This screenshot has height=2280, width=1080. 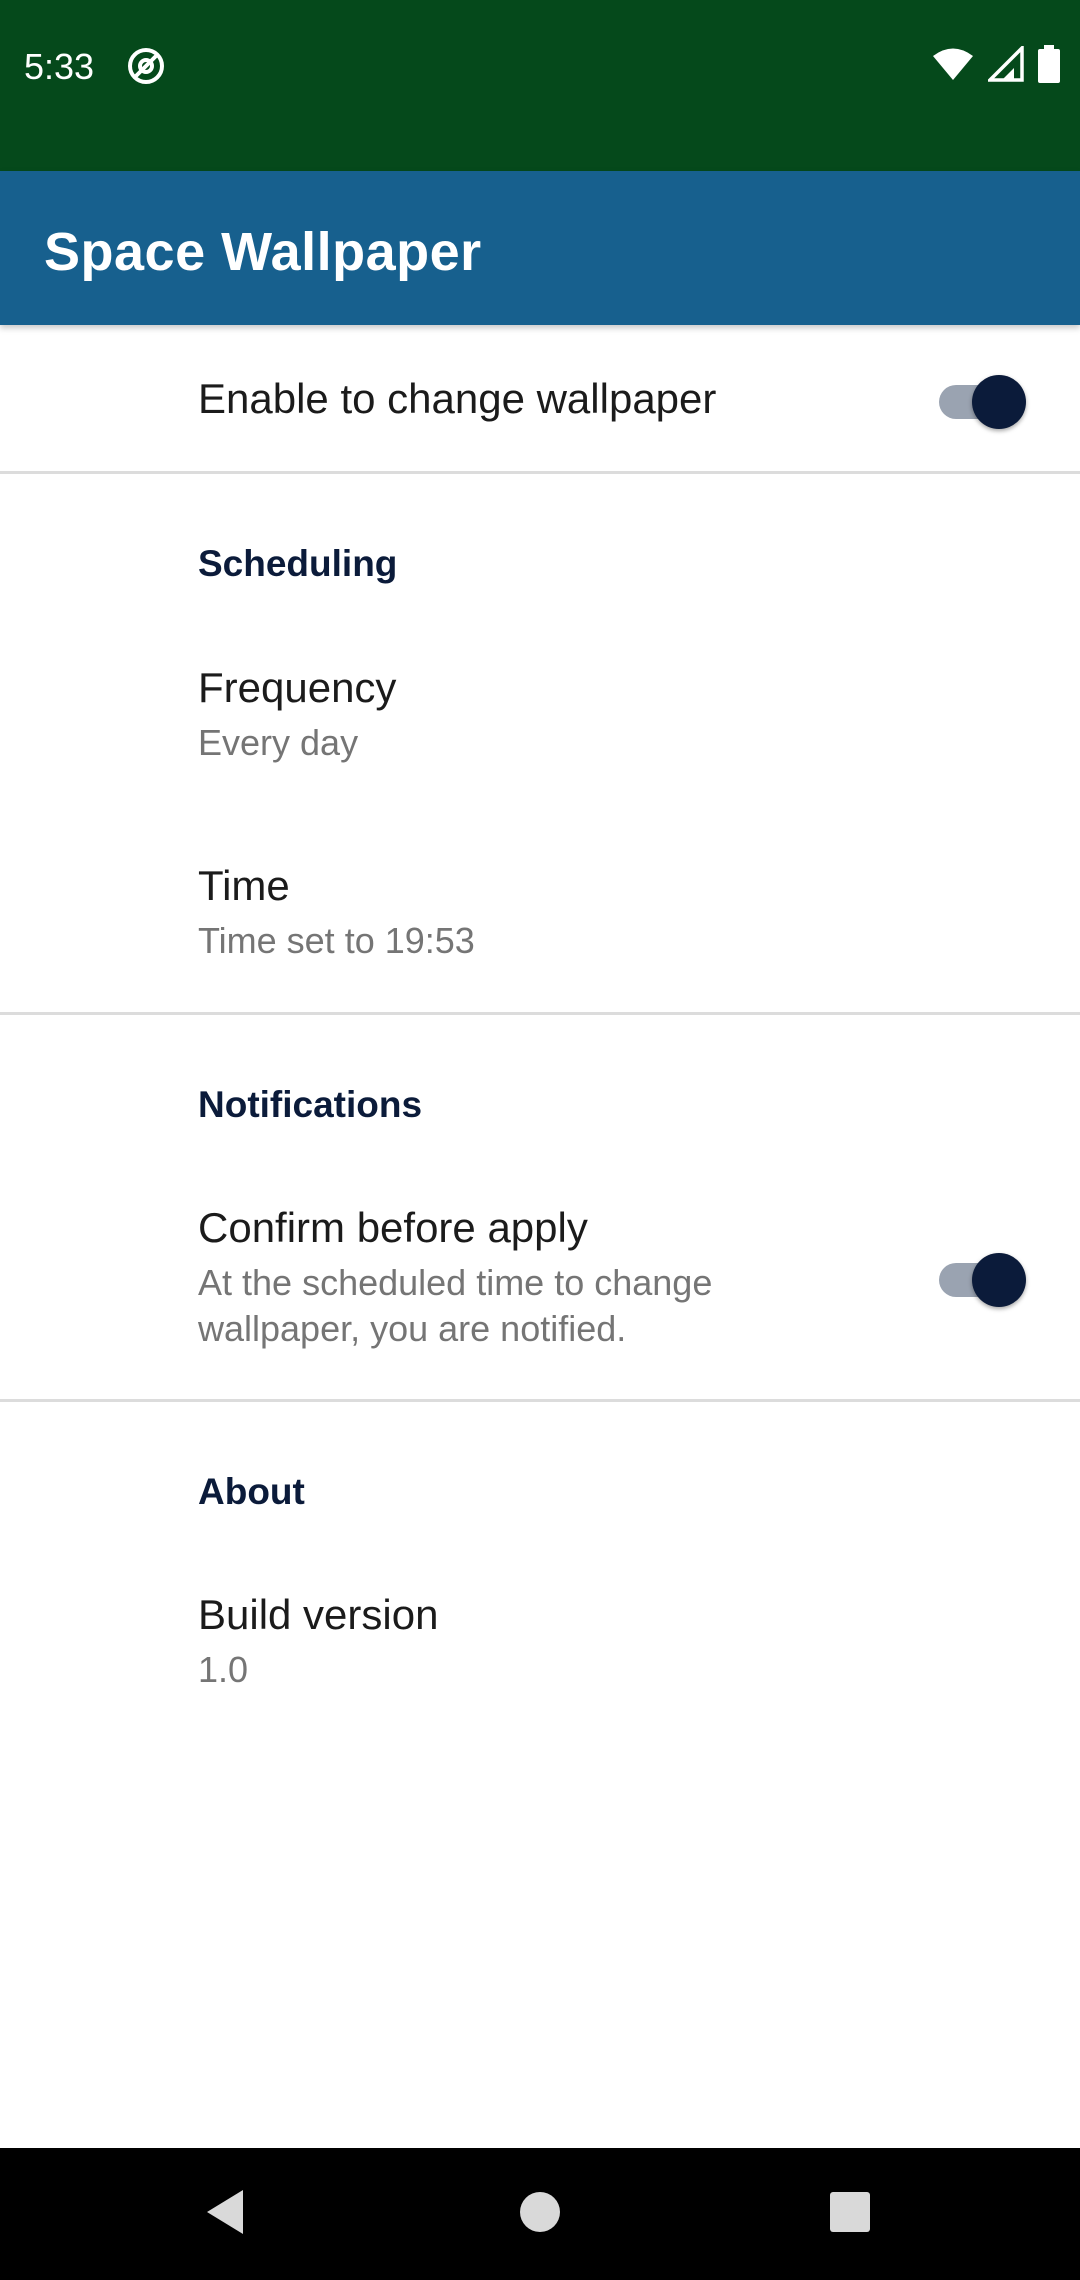 I want to click on time-preference: Time Time set to 19:53, so click(x=540, y=925).